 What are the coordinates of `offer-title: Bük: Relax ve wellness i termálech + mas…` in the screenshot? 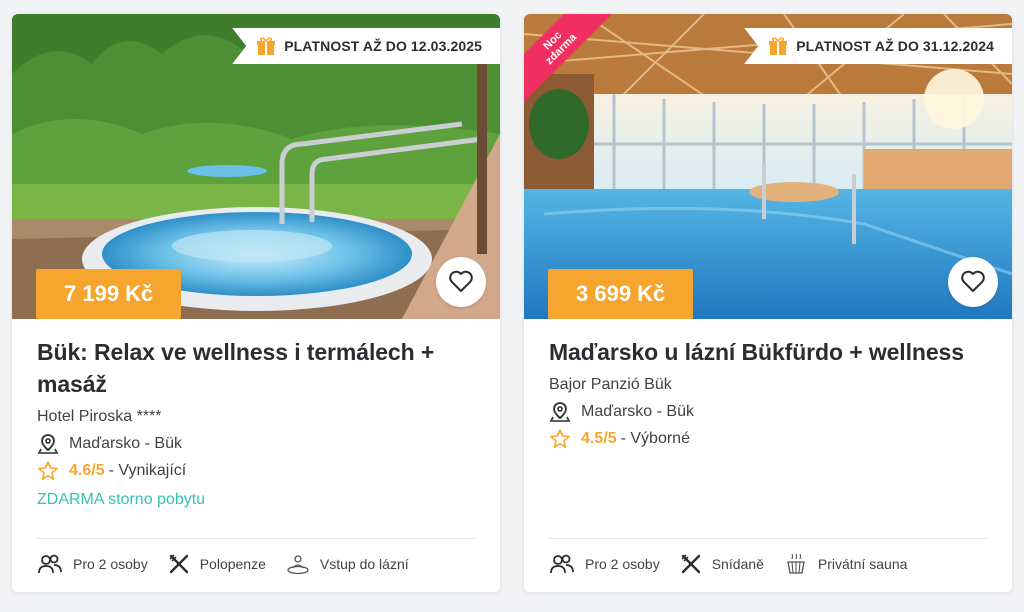 It's located at (256, 368).